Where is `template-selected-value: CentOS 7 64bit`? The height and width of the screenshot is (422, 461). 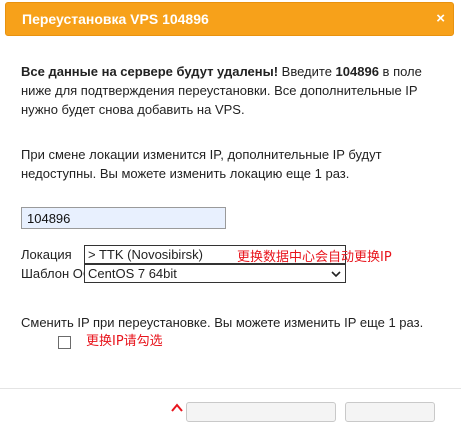
template-selected-value: CentOS 7 64bit is located at coordinates (132, 273).